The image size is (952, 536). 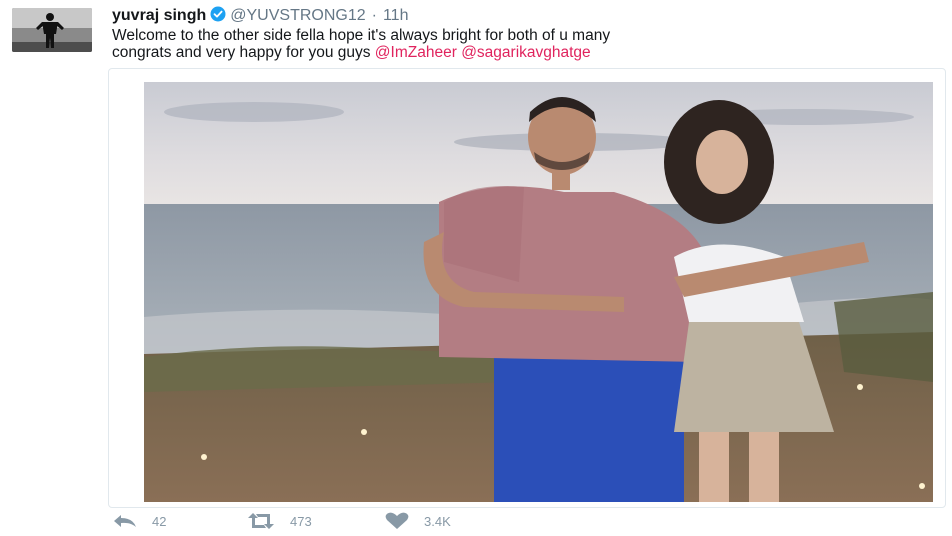 What do you see at coordinates (261, 521) in the screenshot?
I see `retweet-icon` at bounding box center [261, 521].